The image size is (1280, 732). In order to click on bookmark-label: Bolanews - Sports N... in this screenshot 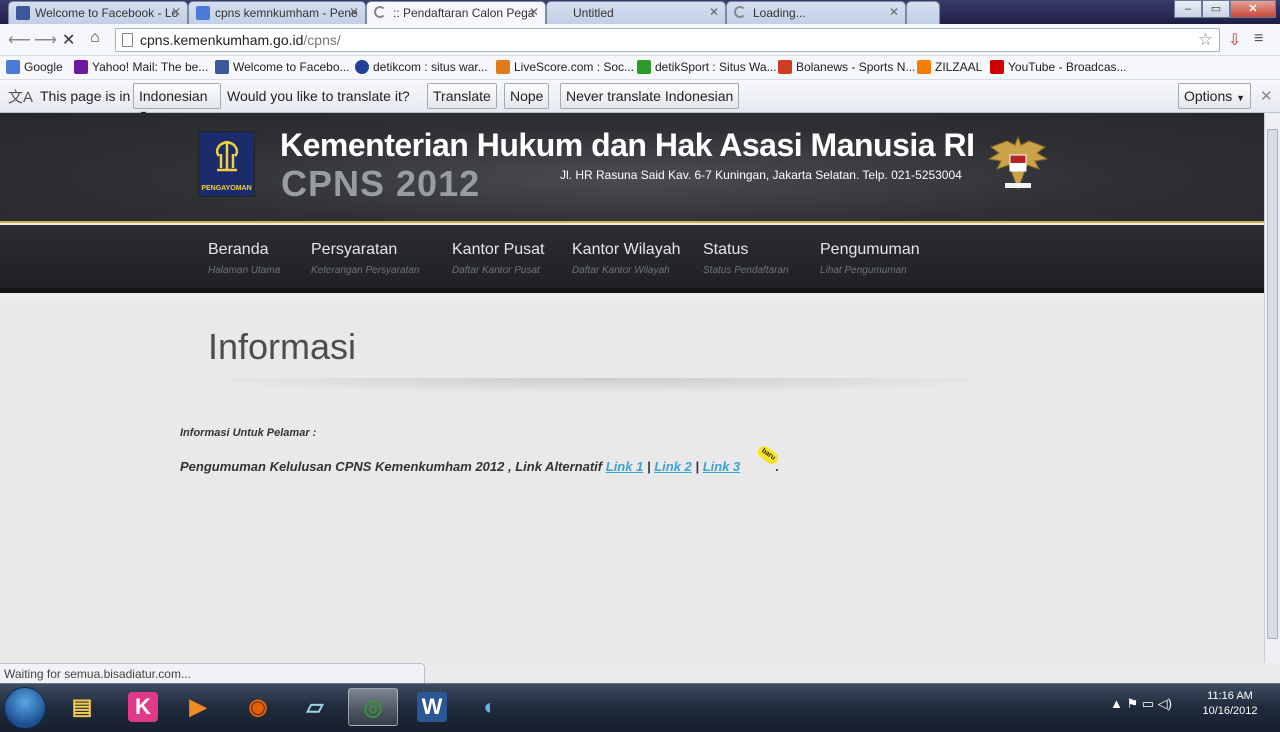, I will do `click(856, 67)`.